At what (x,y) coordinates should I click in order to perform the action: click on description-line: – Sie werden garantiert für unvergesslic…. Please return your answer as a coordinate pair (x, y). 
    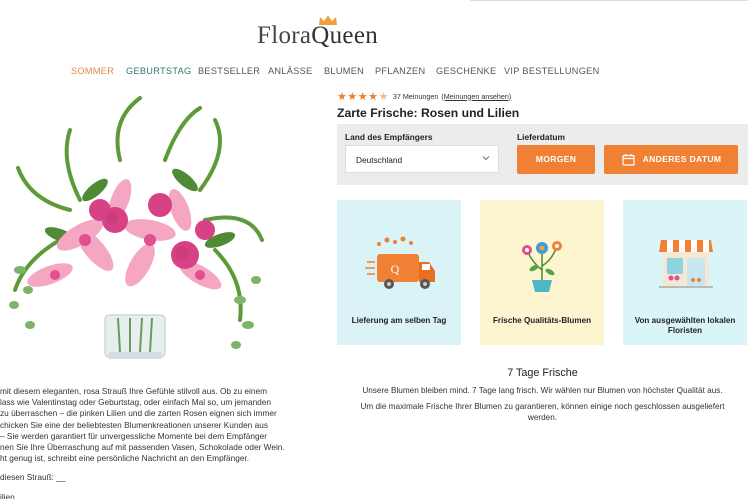
    Looking at the image, I should click on (134, 435).